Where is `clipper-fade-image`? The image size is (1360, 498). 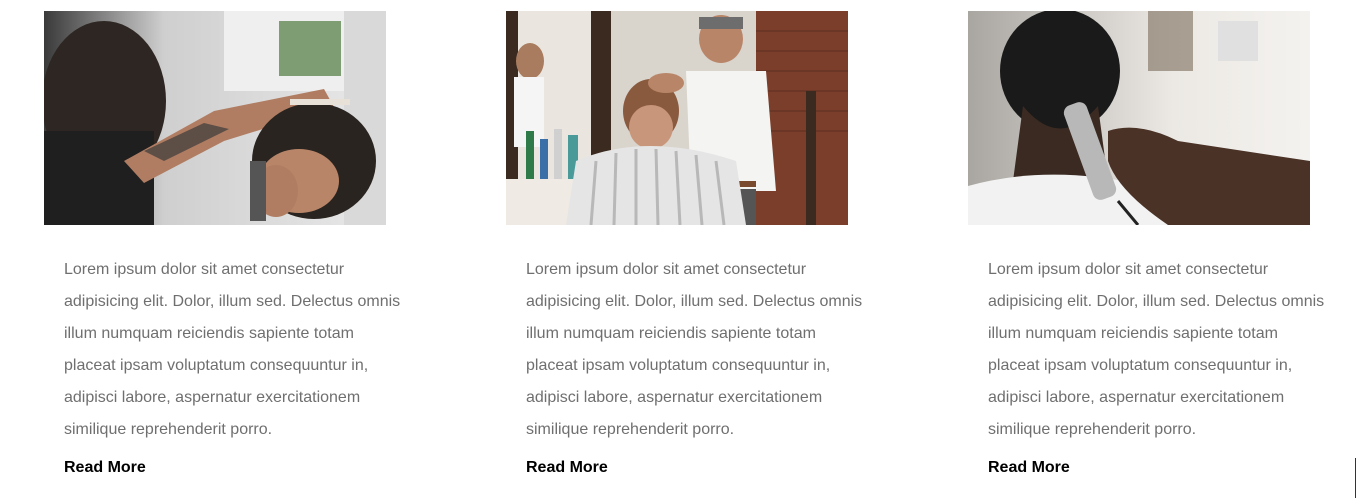 clipper-fade-image is located at coordinates (1139, 118).